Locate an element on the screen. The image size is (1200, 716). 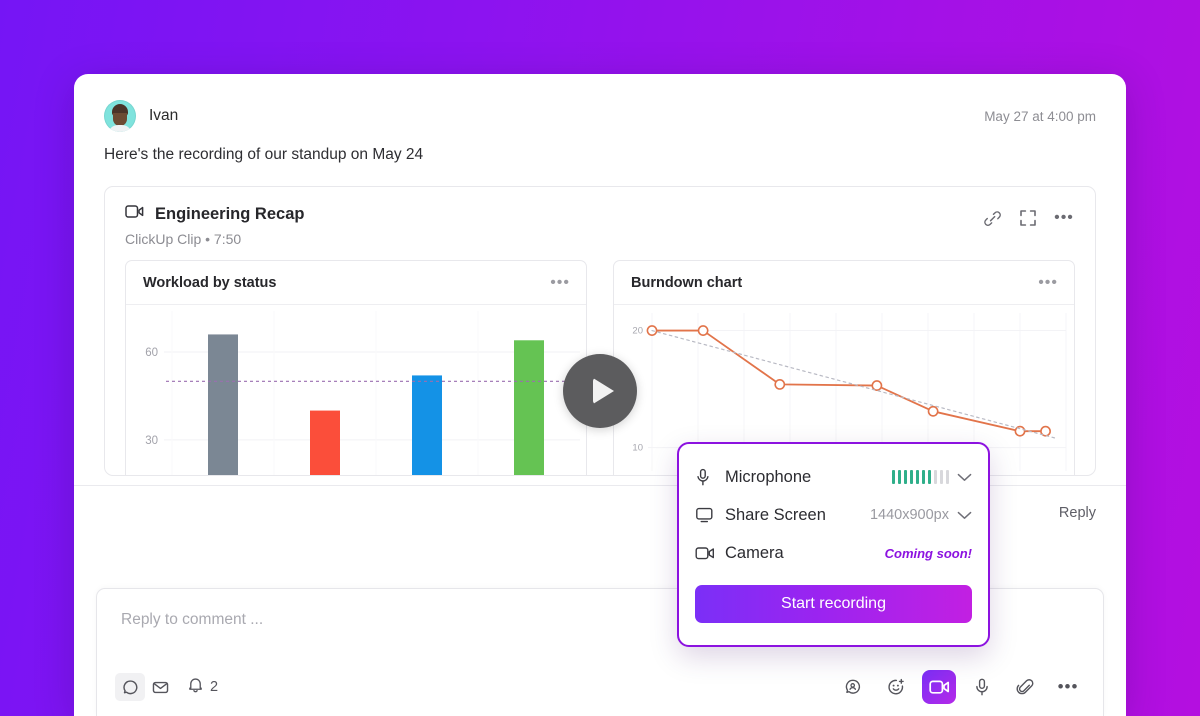
email-tab-icon is located at coordinates (160, 687).